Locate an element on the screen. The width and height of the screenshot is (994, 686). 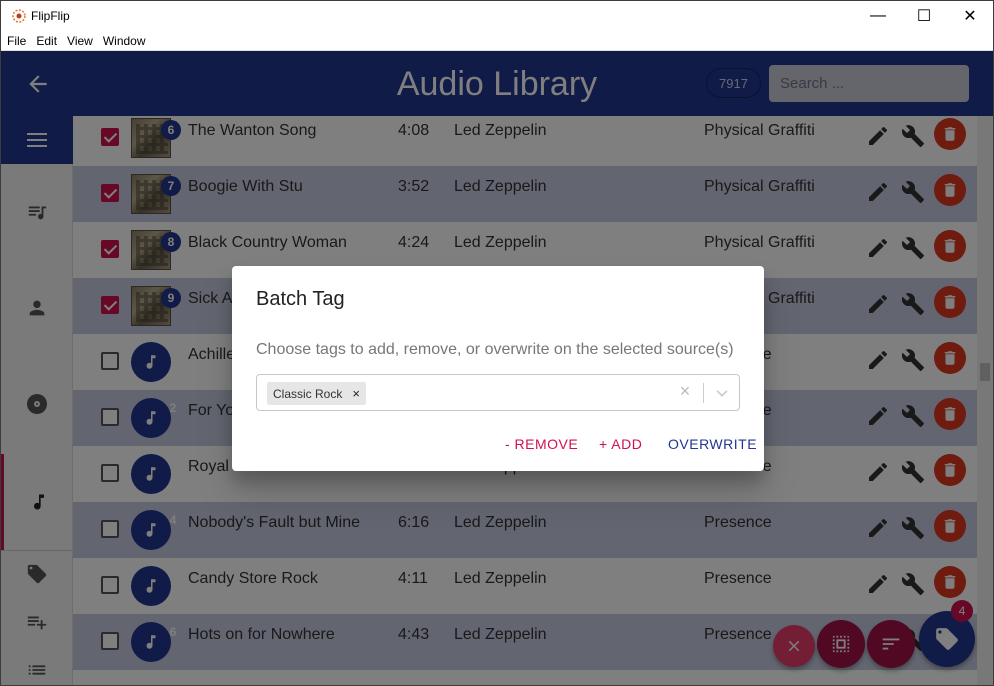
flipflip-logo-icon is located at coordinates (19, 16).